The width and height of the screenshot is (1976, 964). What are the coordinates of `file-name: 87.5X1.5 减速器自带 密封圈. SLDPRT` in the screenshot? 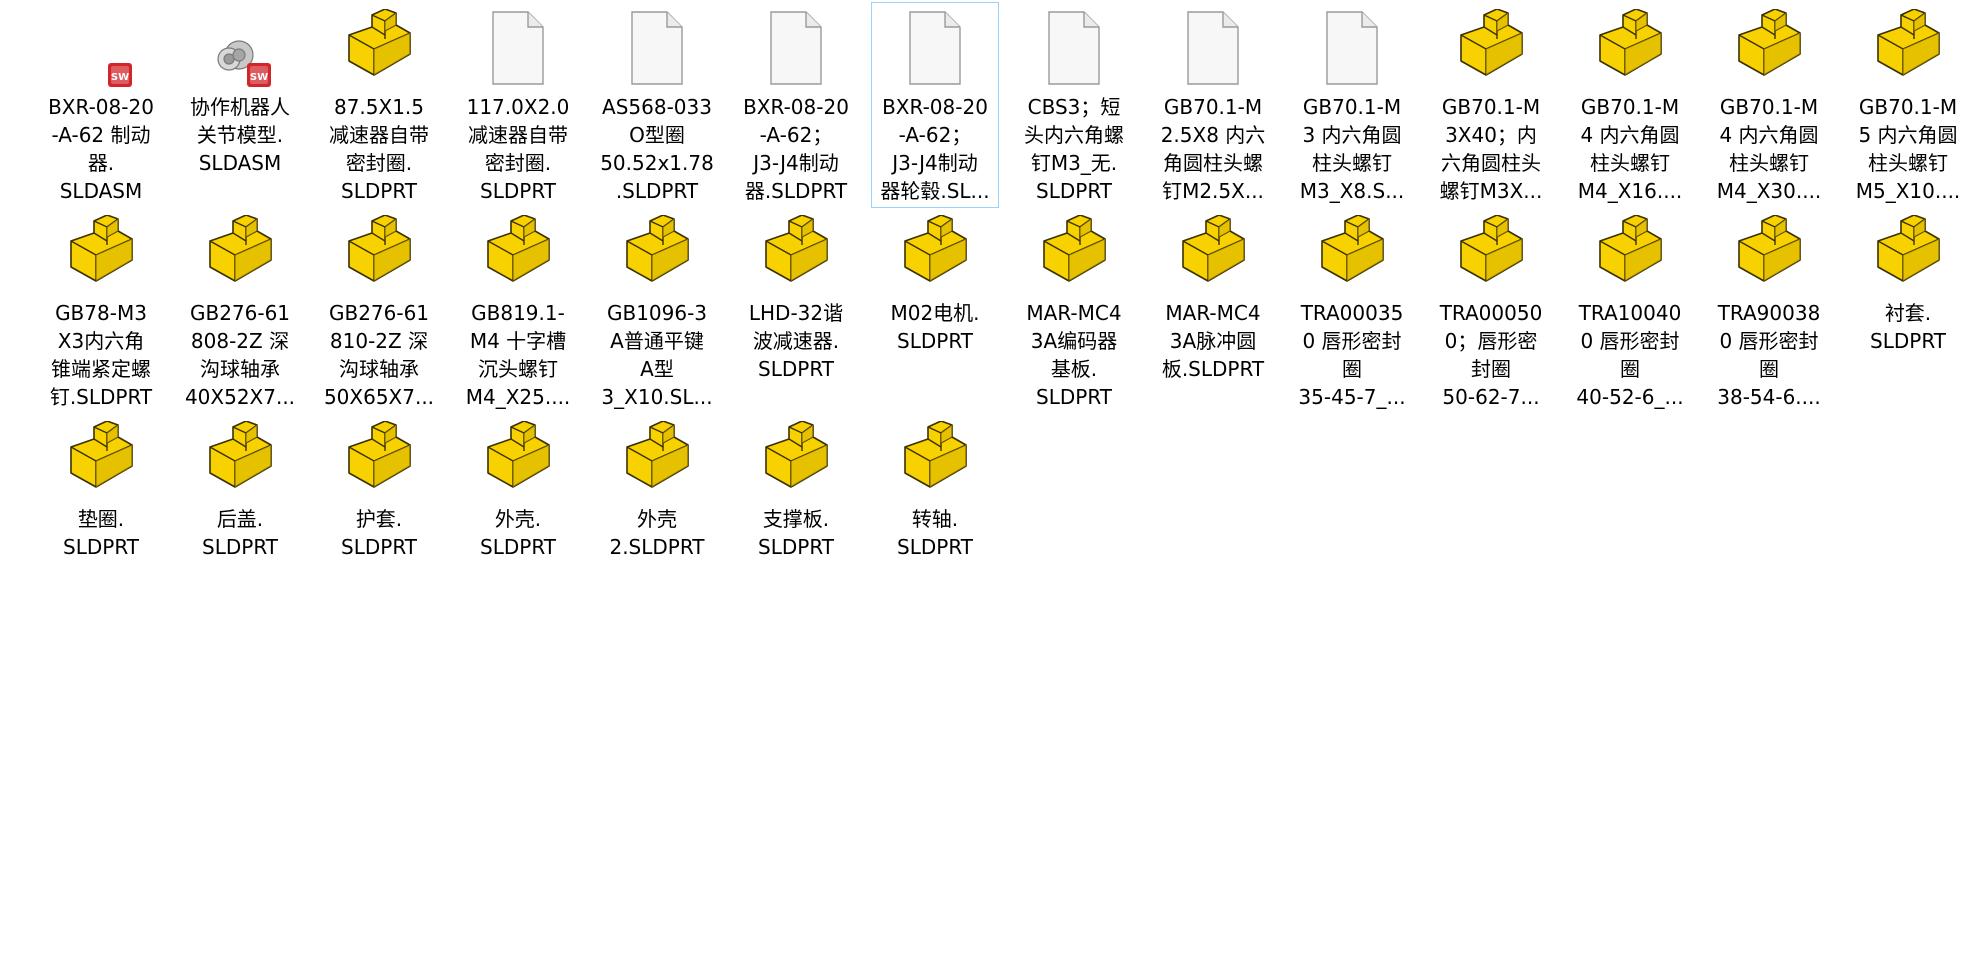 It's located at (379, 149).